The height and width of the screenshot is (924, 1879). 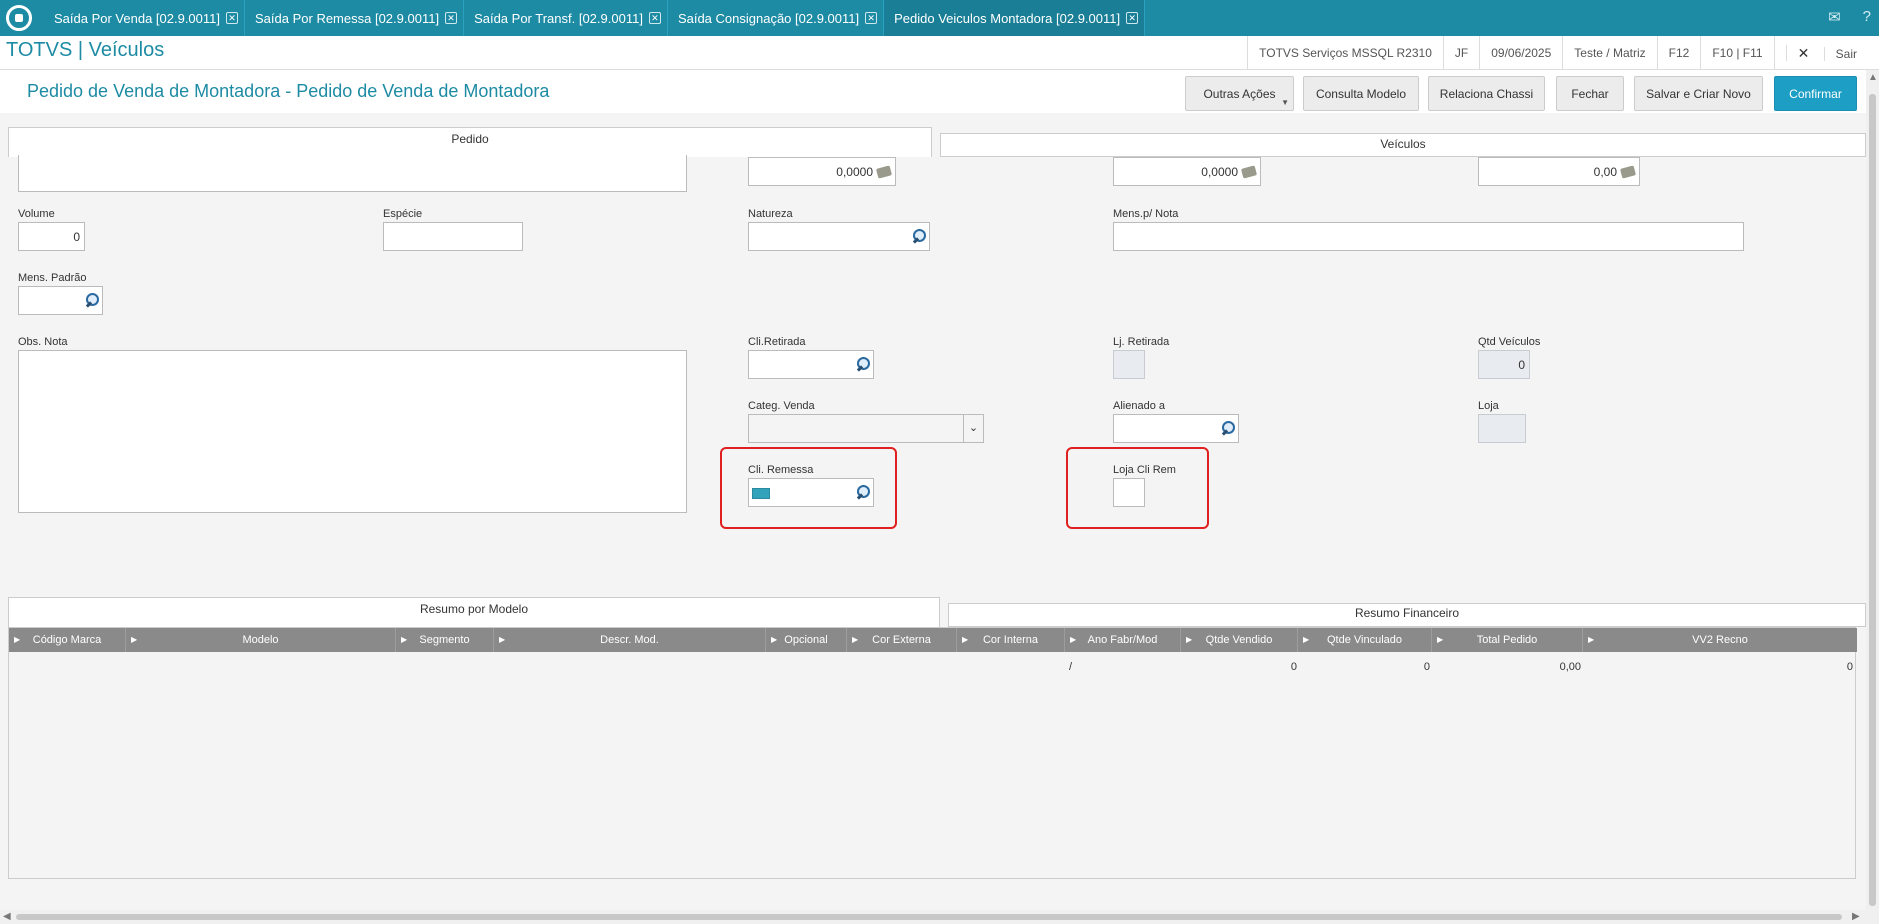 I want to click on natureza-field, so click(x=839, y=236).